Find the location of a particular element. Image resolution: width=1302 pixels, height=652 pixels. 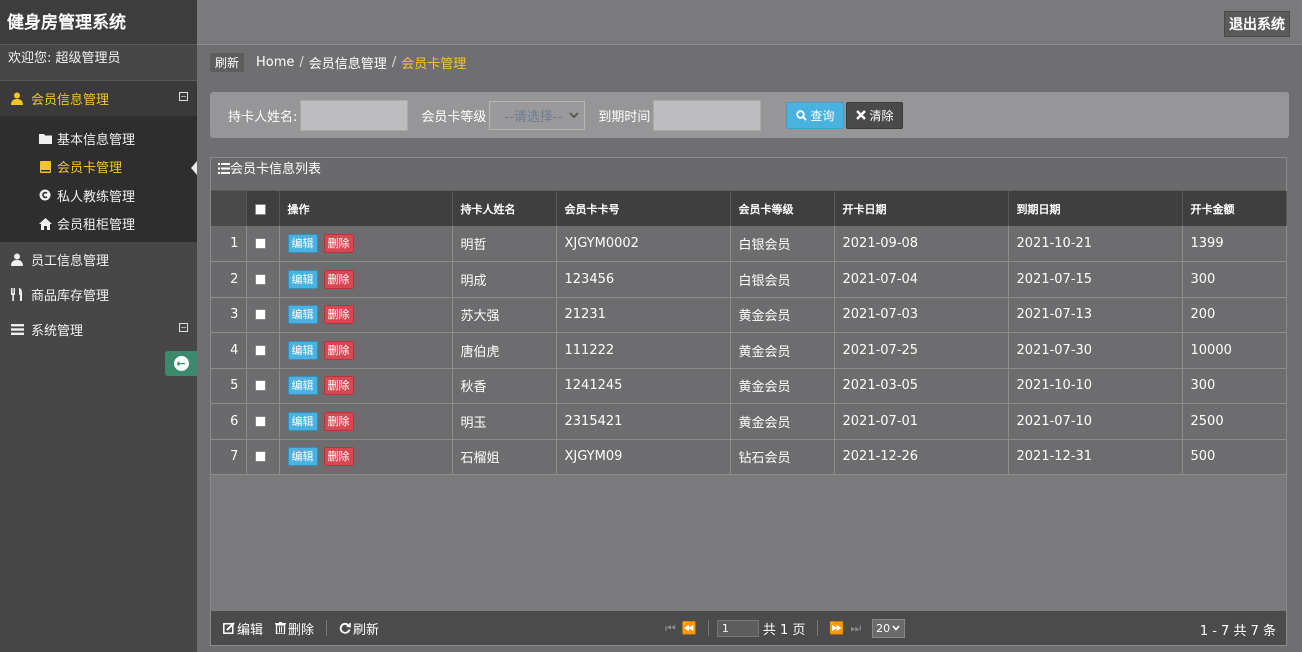

column-header: 持卡人姓名 is located at coordinates (504, 208).